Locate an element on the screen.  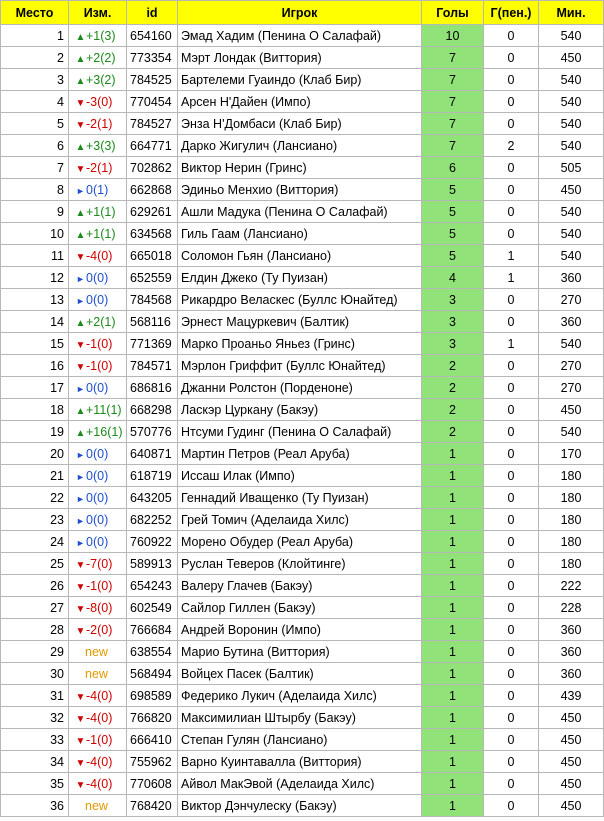
place-cell: 32 is located at coordinates (34, 717).